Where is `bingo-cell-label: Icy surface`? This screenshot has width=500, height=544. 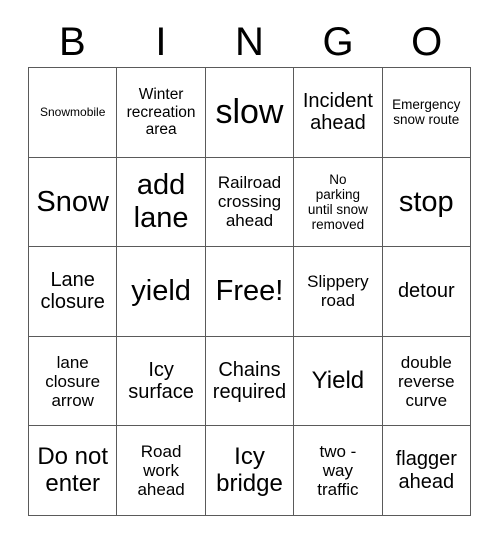
bingo-cell-label: Icy surface is located at coordinates (161, 381).